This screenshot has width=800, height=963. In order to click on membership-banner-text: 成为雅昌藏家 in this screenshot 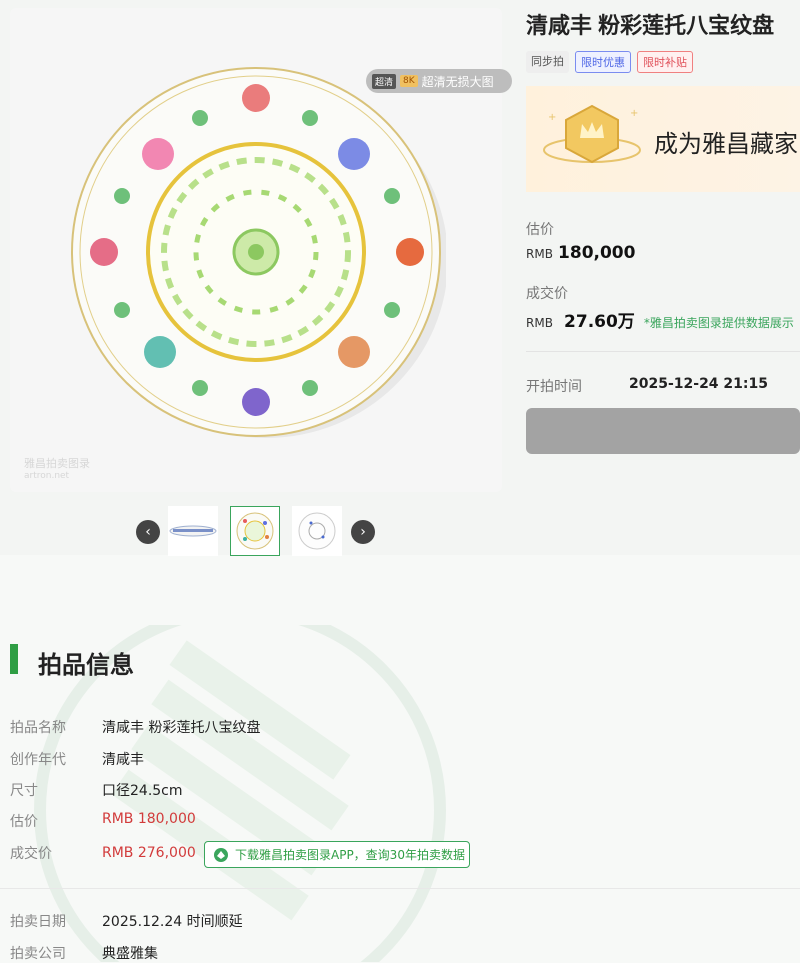, I will do `click(726, 144)`.